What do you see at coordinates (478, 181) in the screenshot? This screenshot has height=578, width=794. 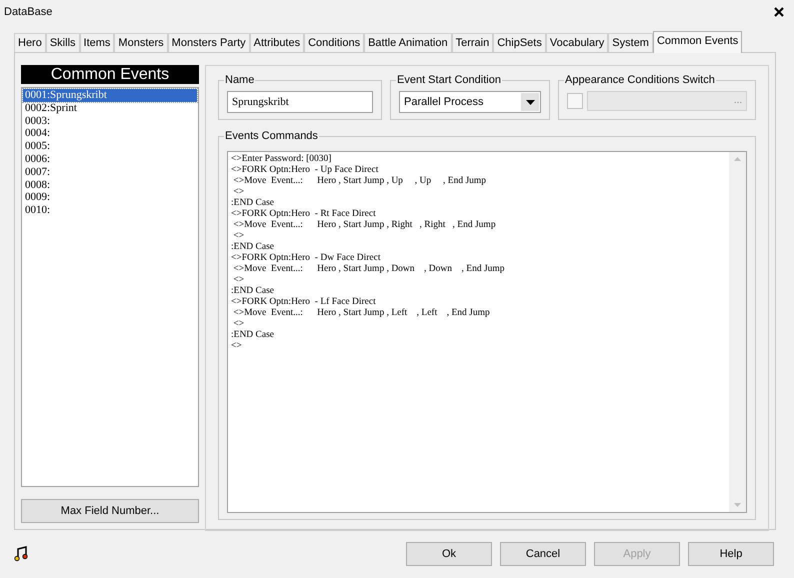 I see `command-line: <>Move Event...: Hero , Start Jump , Up , Up , End Jump` at bounding box center [478, 181].